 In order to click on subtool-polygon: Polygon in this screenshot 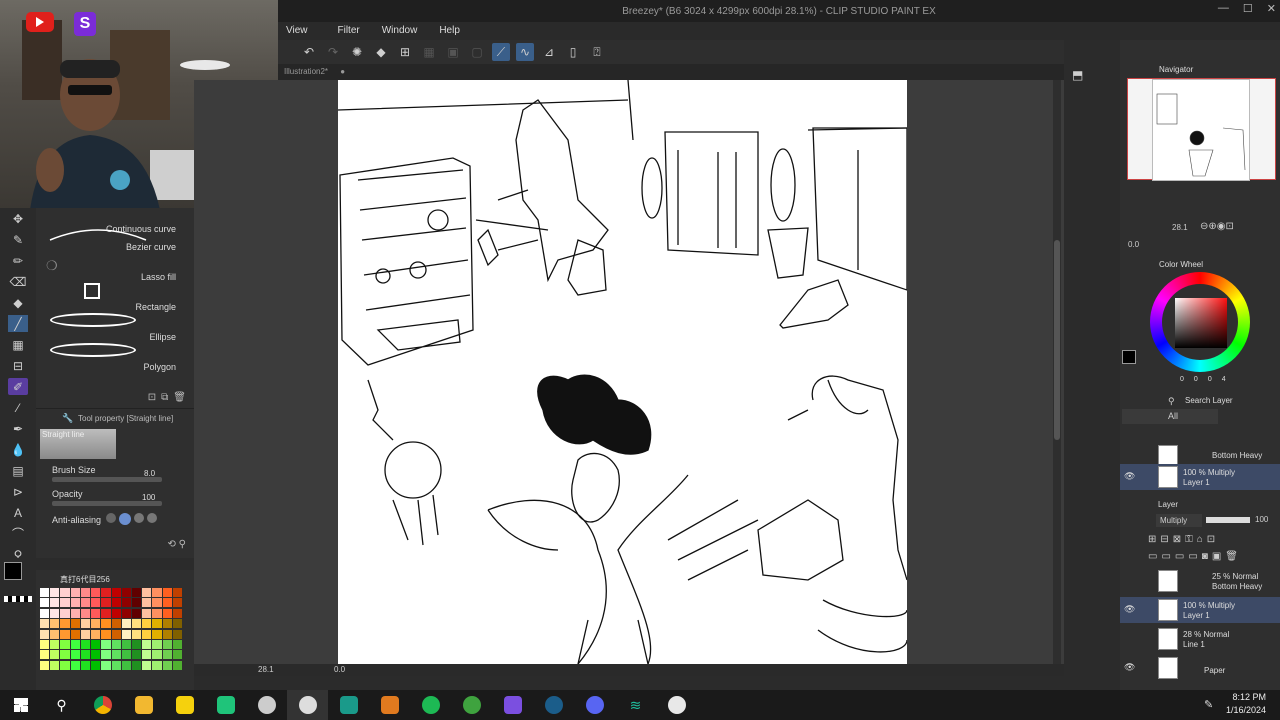, I will do `click(111, 359)`.